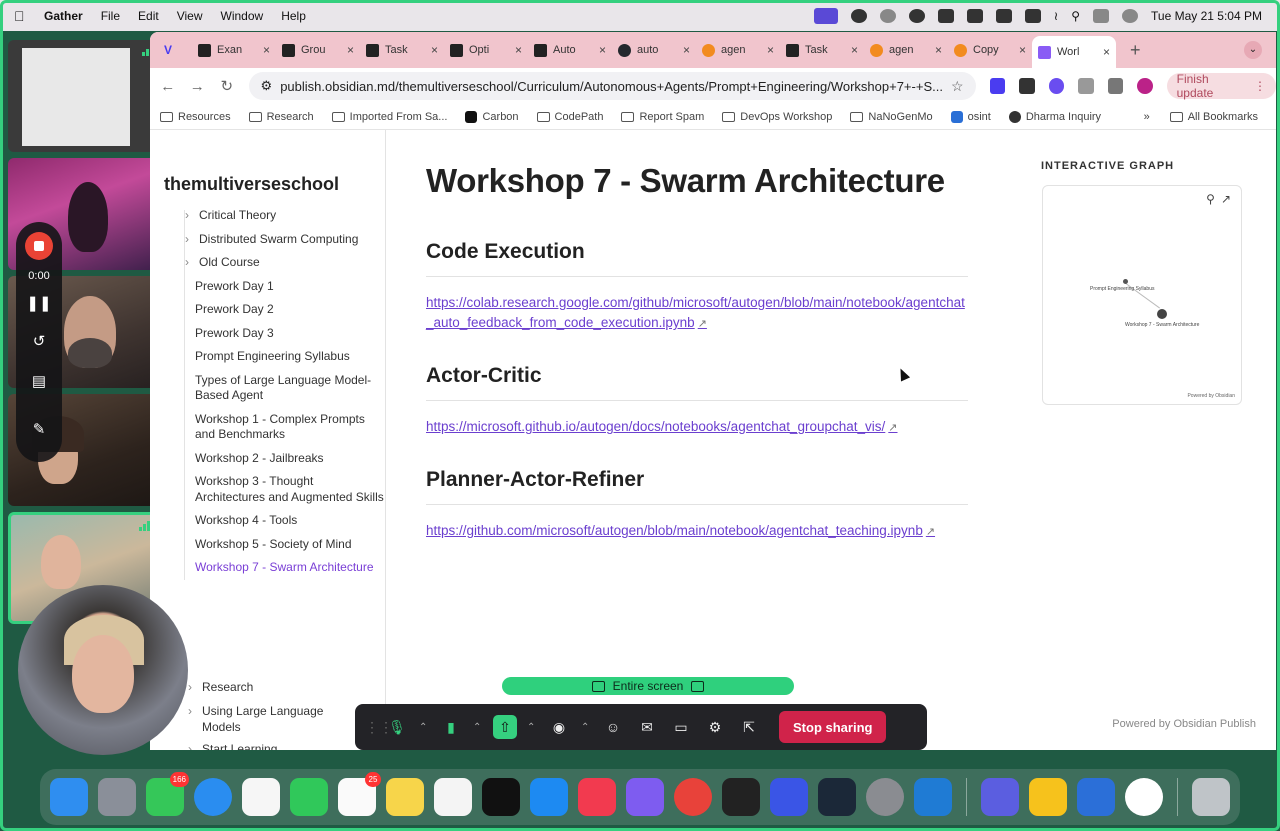 This screenshot has width=1280, height=831. I want to click on search-icon: ⚲, so click(1075, 16).